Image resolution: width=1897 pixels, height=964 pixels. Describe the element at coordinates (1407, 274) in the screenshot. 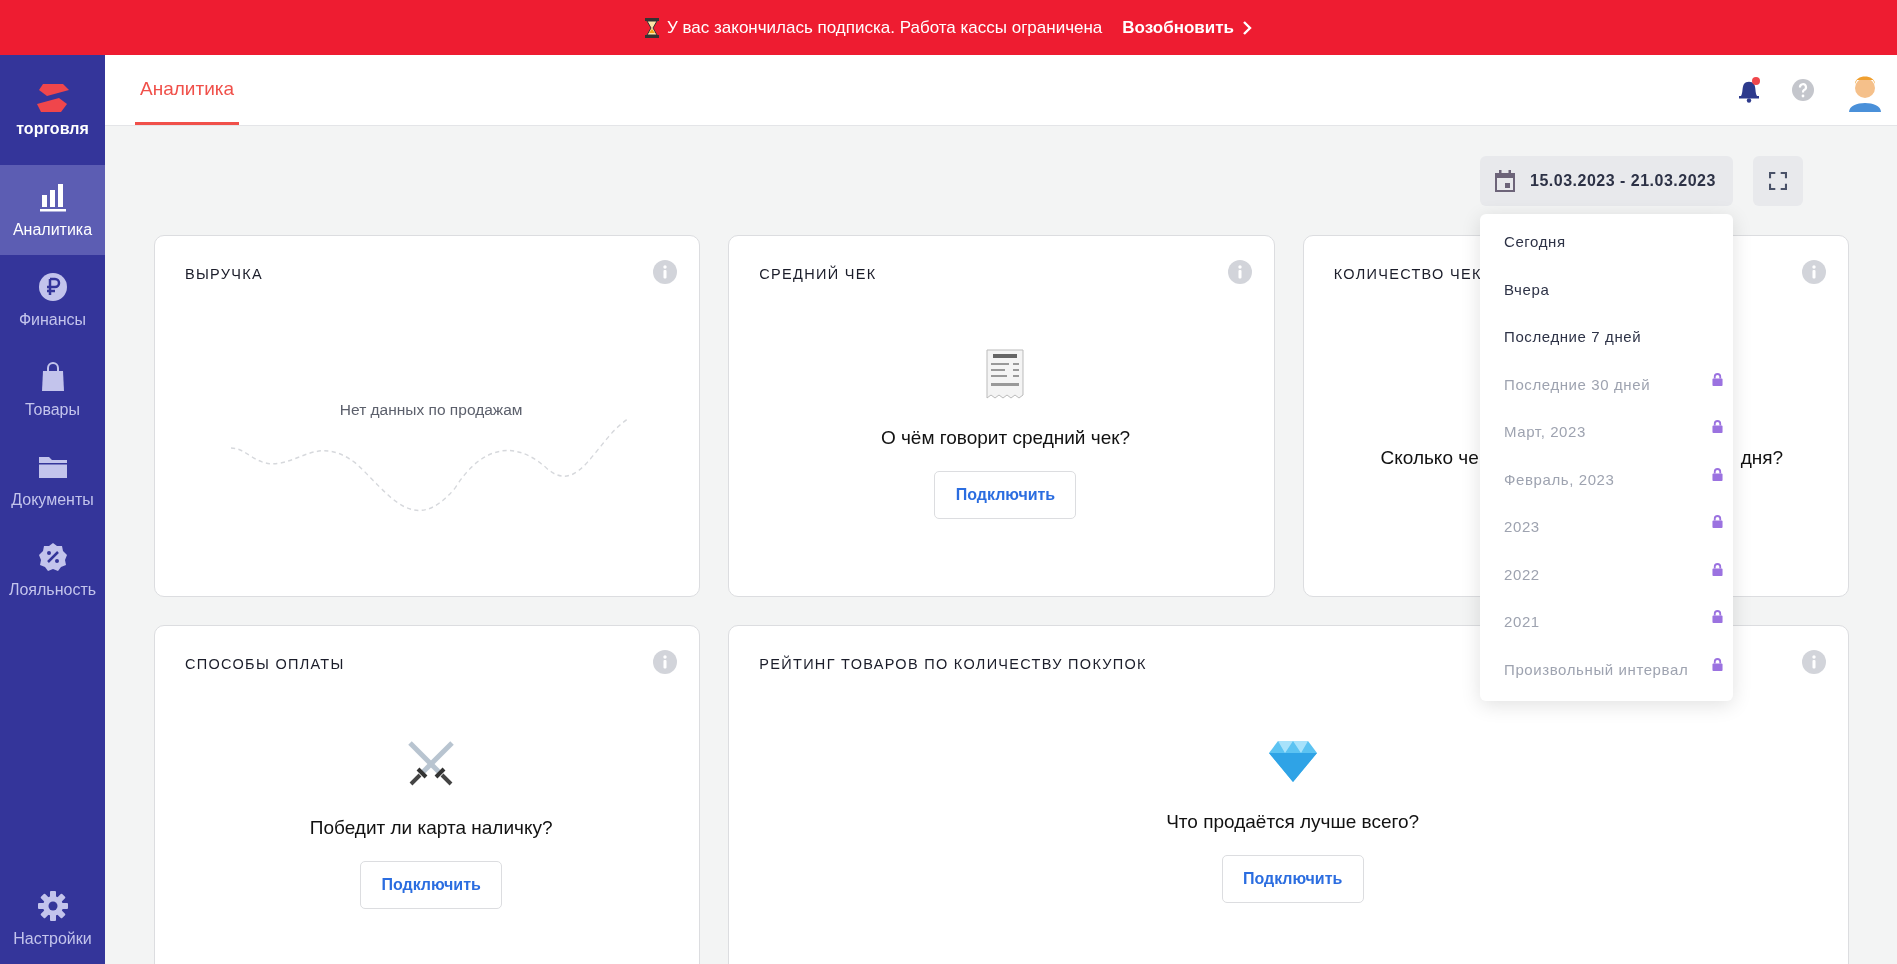

I see `card-title: КОЛИЧЕСТВО ЧЕК` at that location.